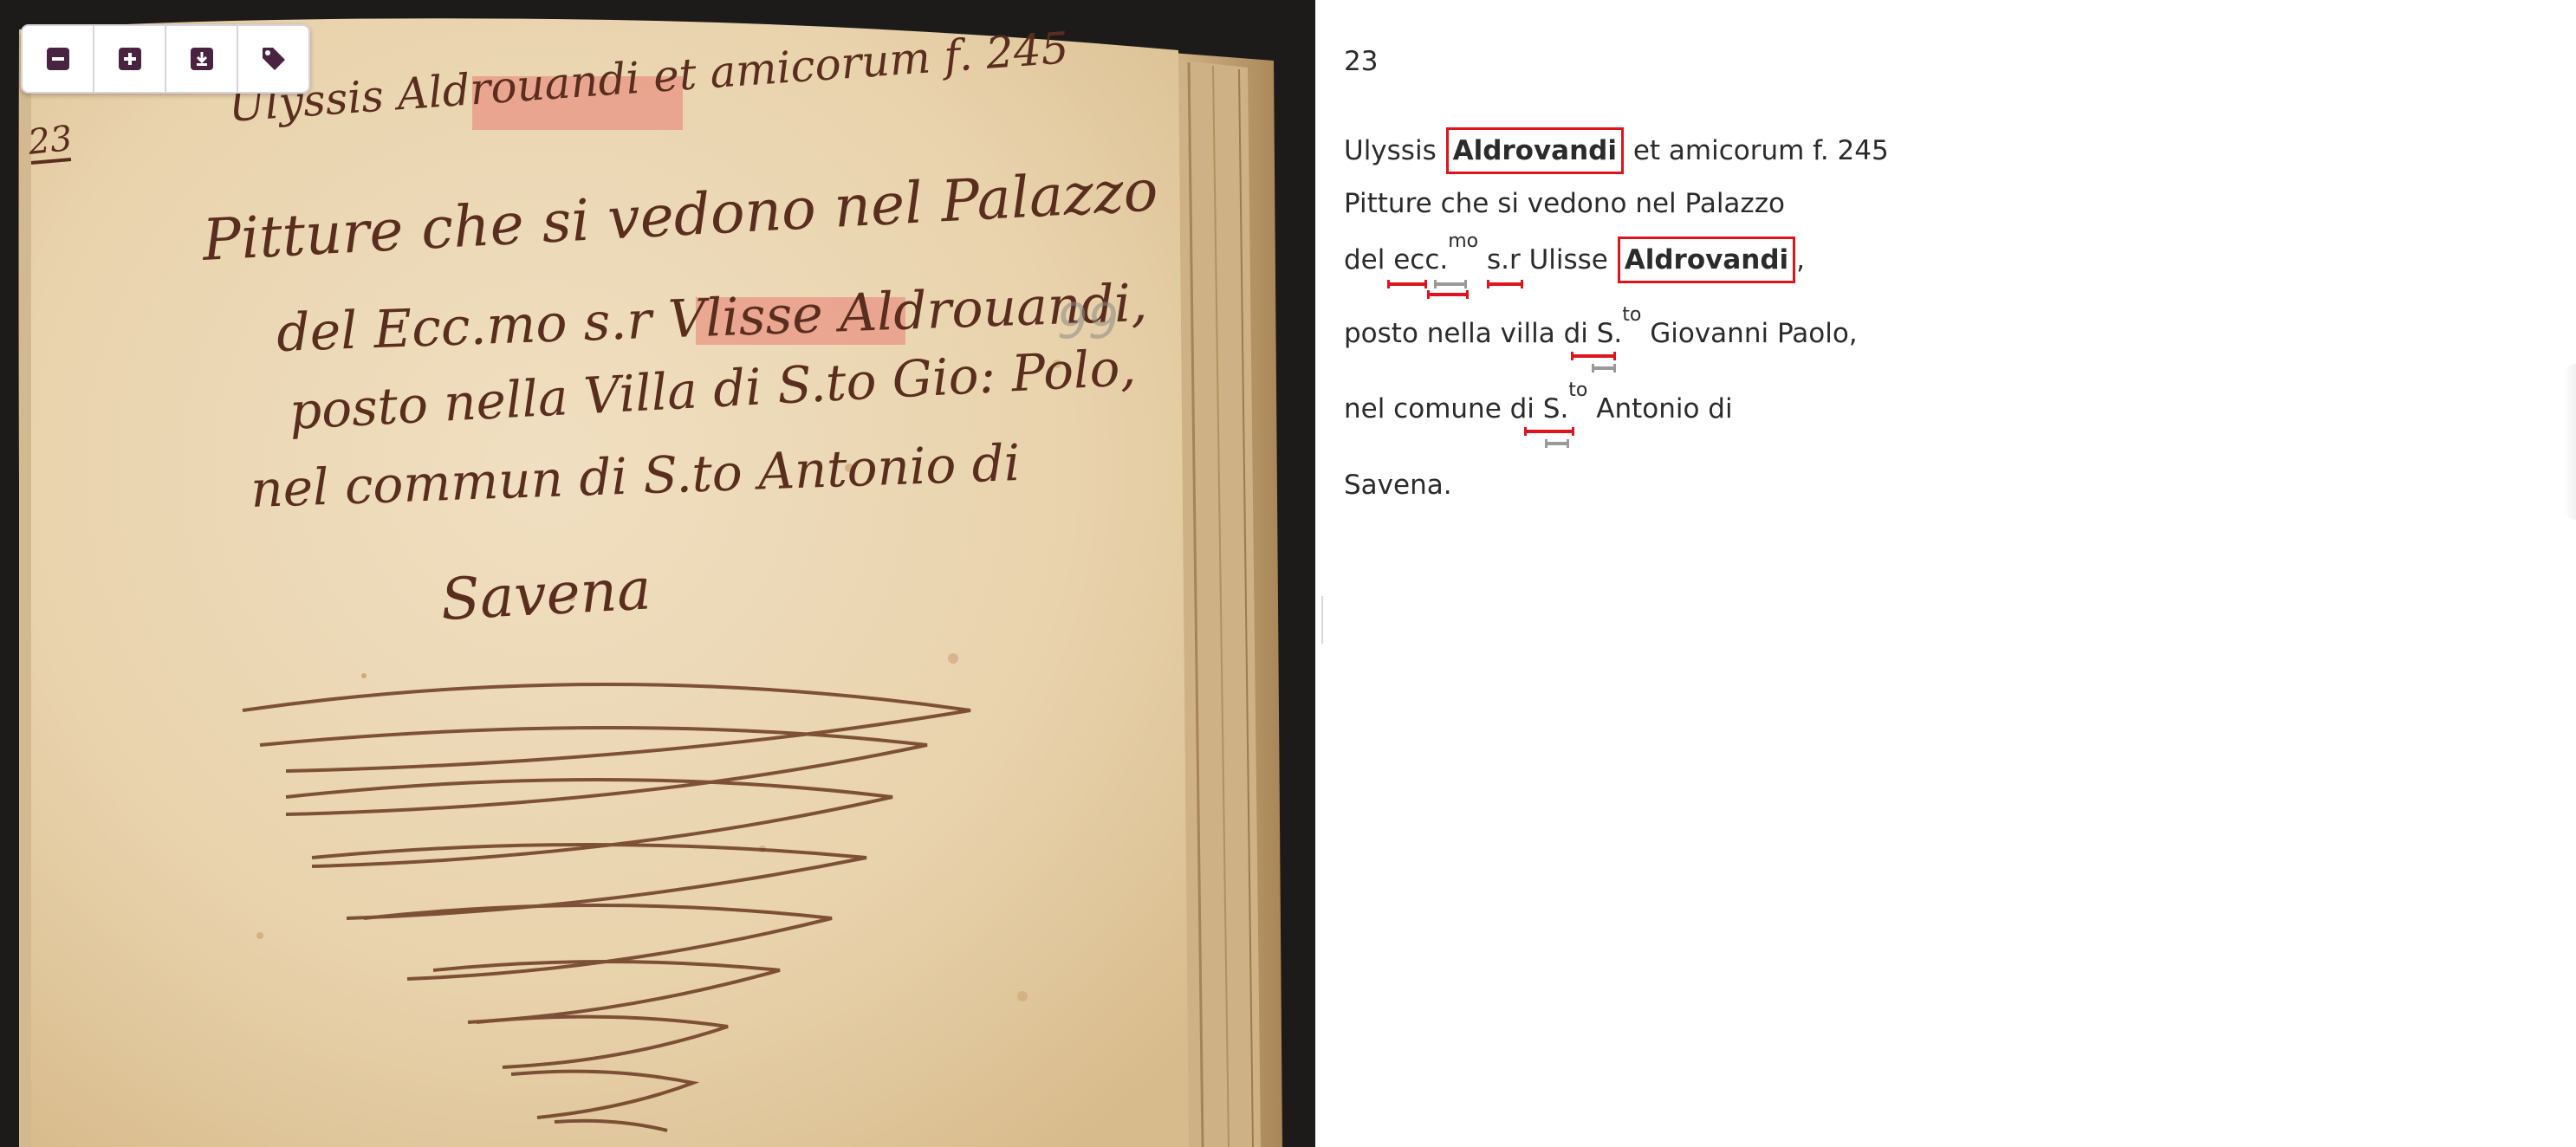 The width and height of the screenshot is (2576, 1147). Describe the element at coordinates (2570, 442) in the screenshot. I see `scroll-edge-shadow` at that location.